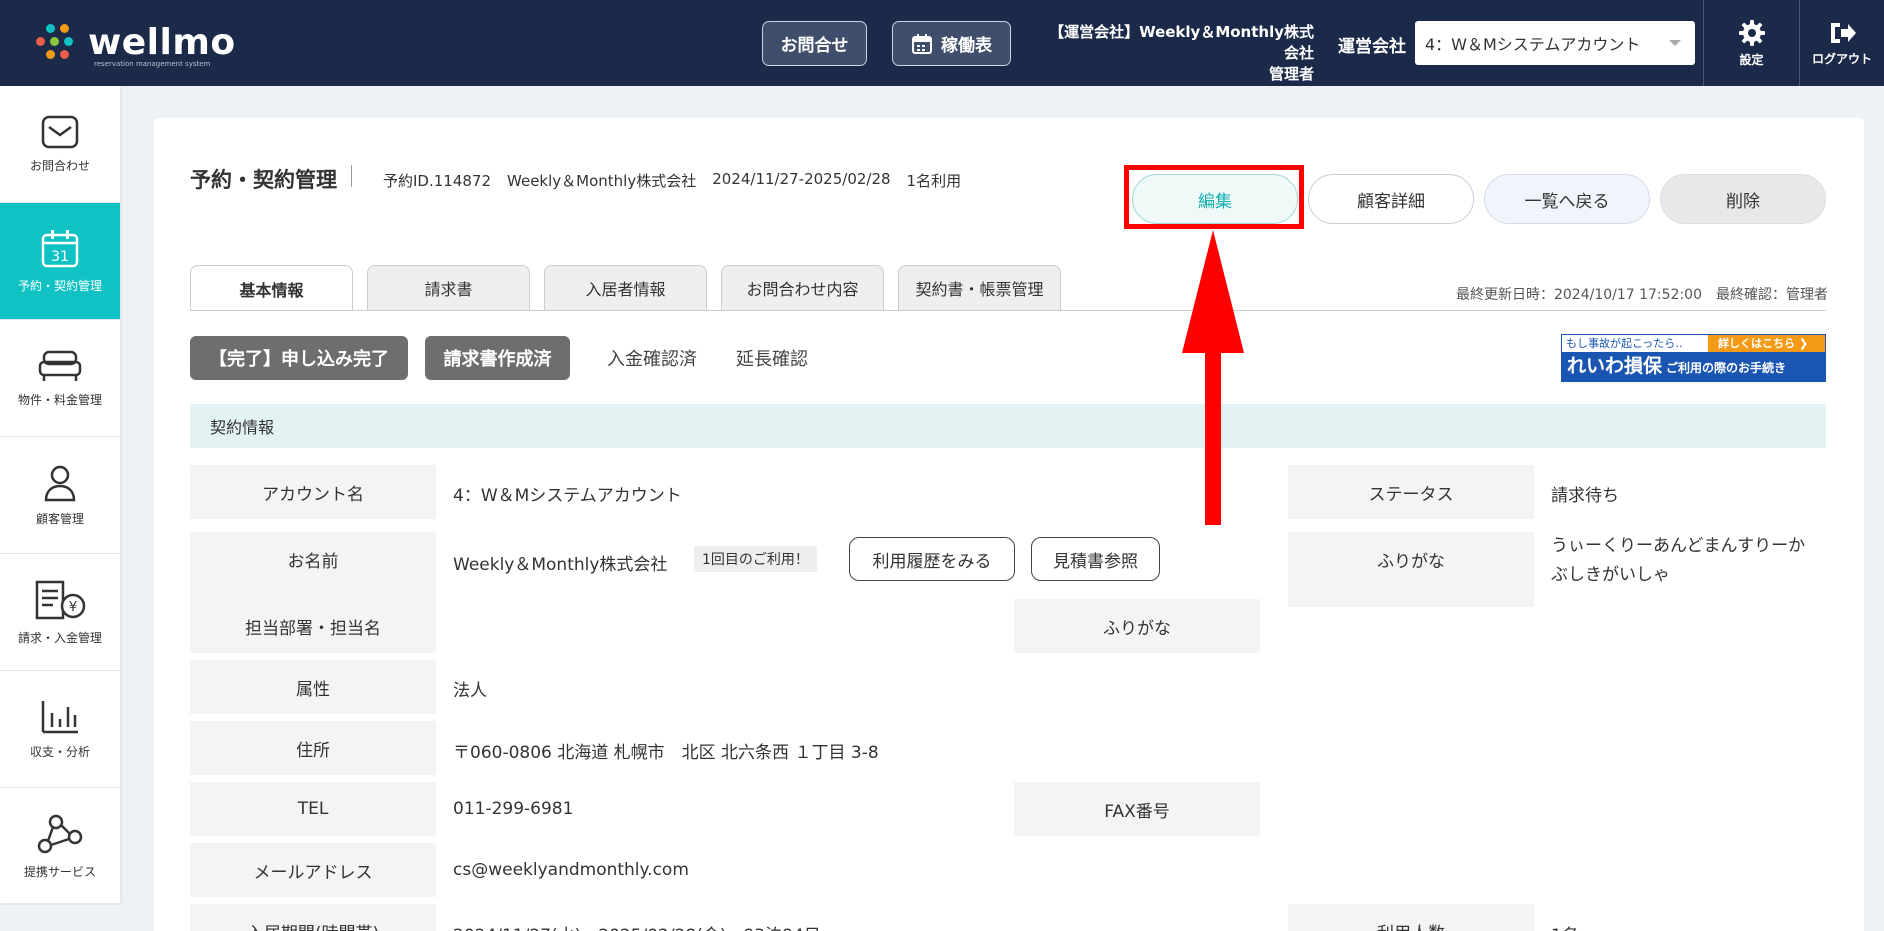  I want to click on delete-button-label: 削除, so click(1743, 201).